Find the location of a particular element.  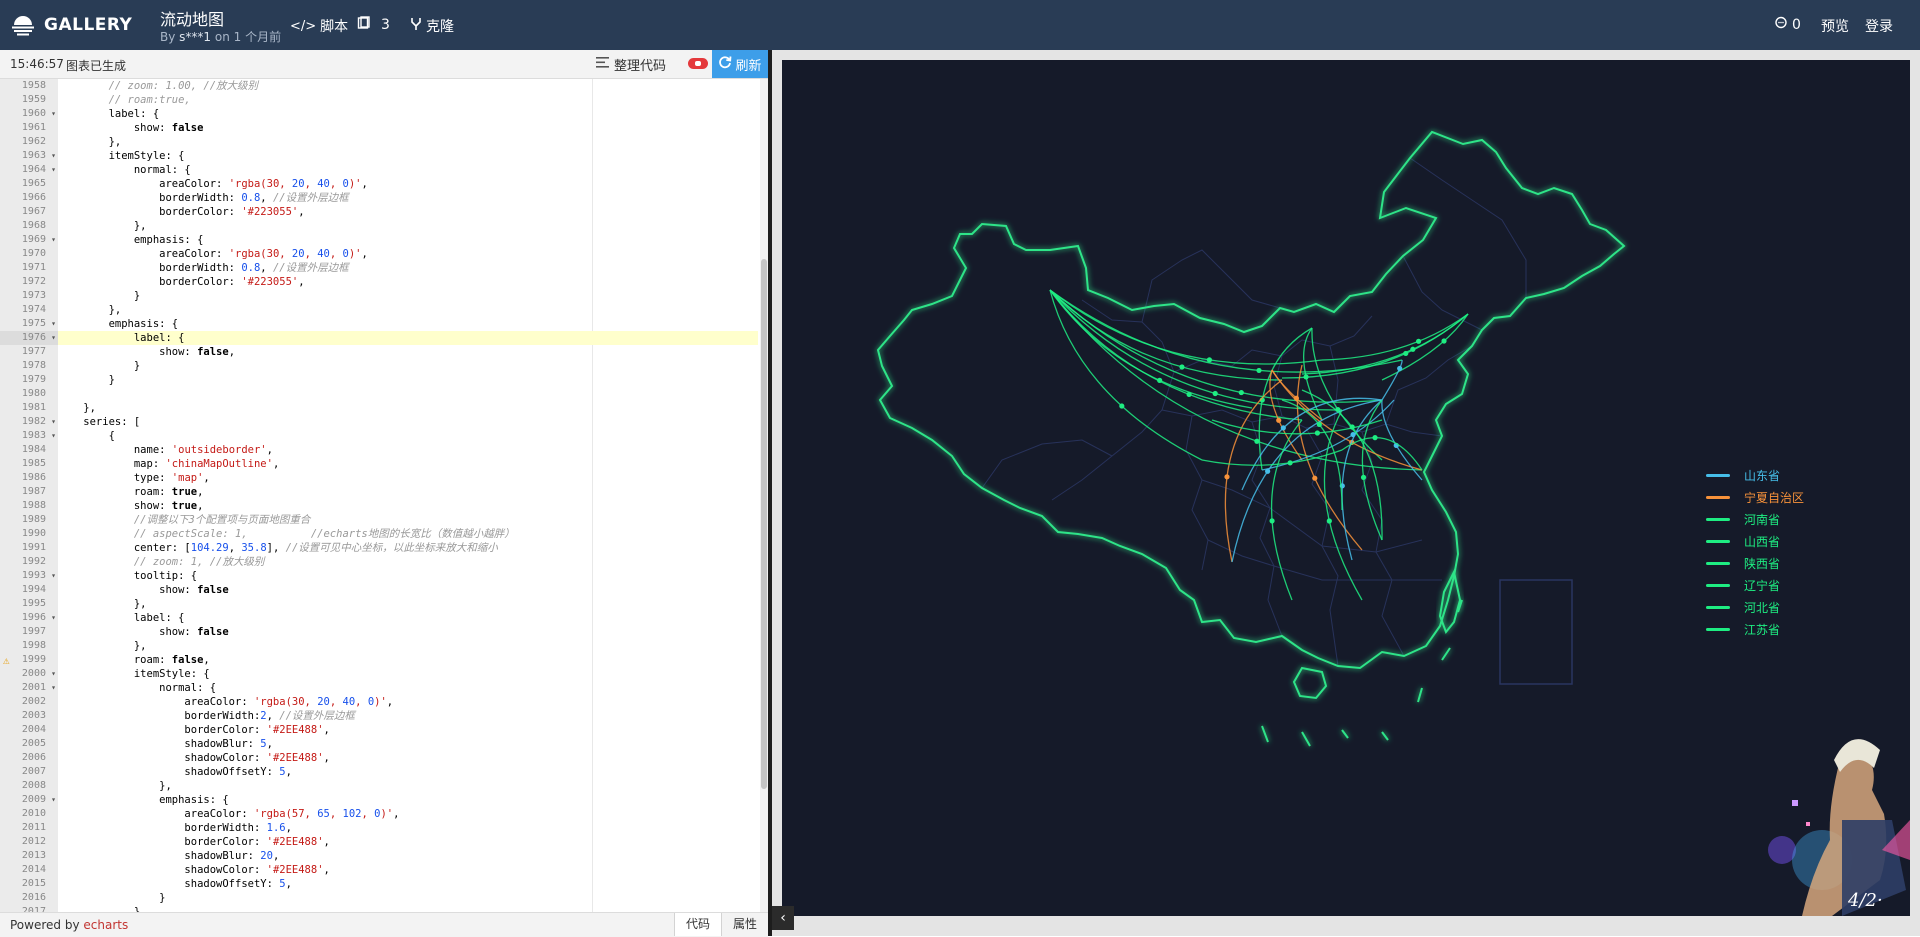

legend-item: 河北省 is located at coordinates (1755, 607).